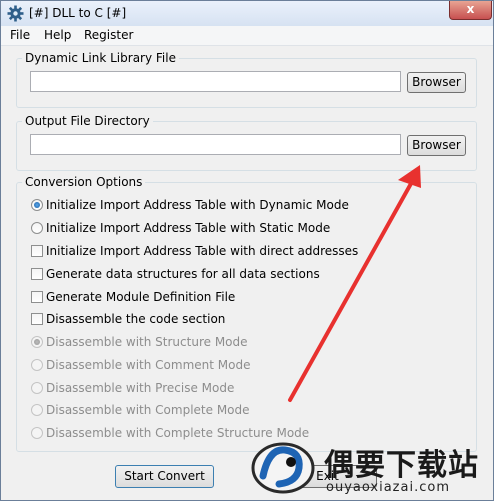 This screenshot has width=494, height=501. Describe the element at coordinates (140, 388) in the screenshot. I see `option-label: Disassemble with Precise Mode` at that location.